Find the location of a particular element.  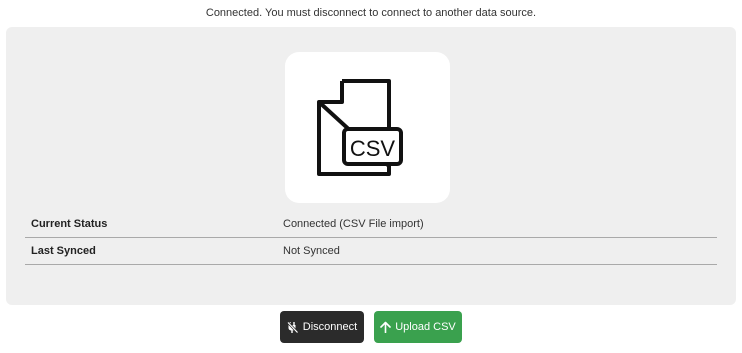

status-row-last-synced: Last Synced Not Synced is located at coordinates (371, 251).